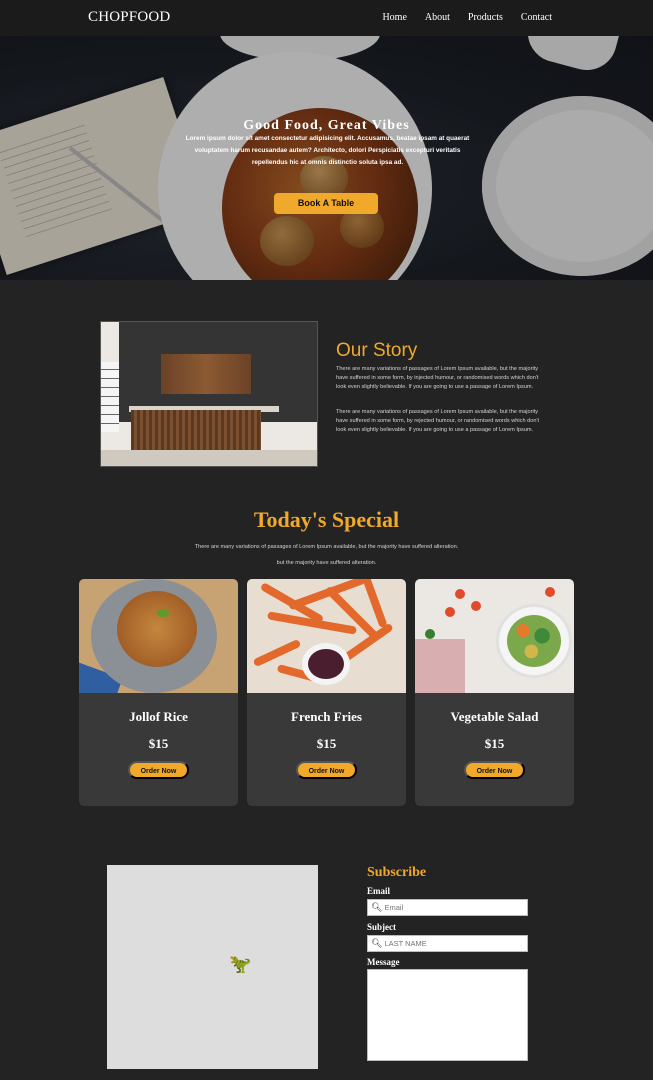  What do you see at coordinates (494, 636) in the screenshot?
I see `vegetable-salad-image` at bounding box center [494, 636].